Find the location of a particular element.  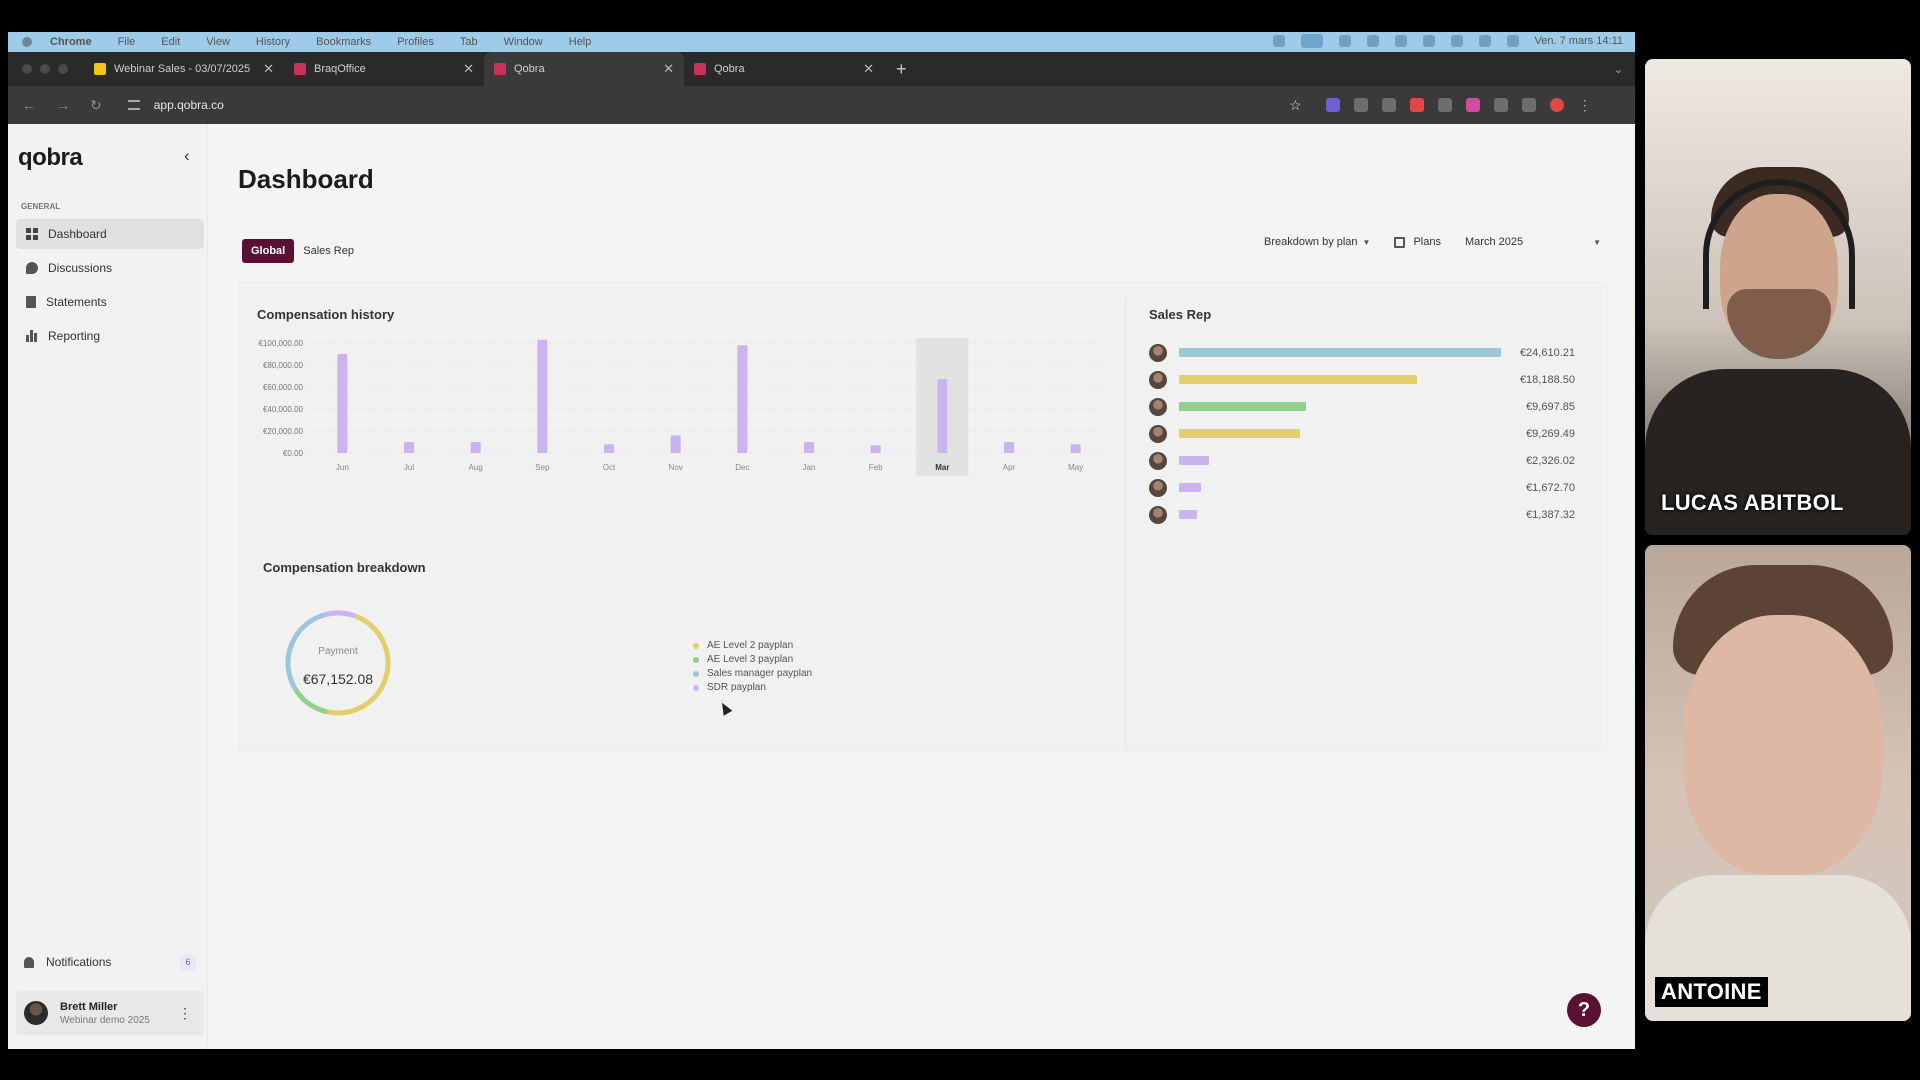

control-center-icon is located at coordinates (1512, 41).